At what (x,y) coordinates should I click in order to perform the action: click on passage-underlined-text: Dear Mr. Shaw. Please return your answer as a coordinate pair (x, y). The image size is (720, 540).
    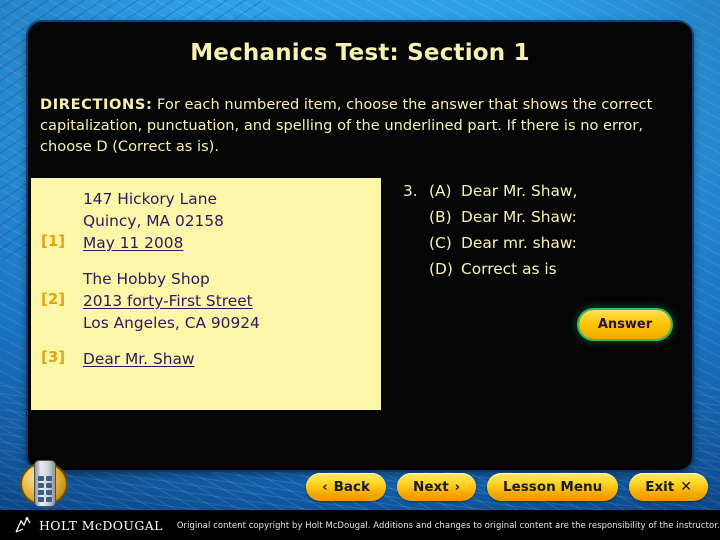
    Looking at the image, I should click on (139, 359).